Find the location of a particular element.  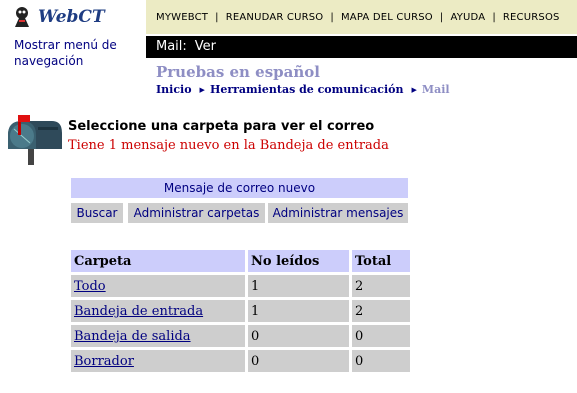

breadcrumb-inicio: Inicio is located at coordinates (174, 89).